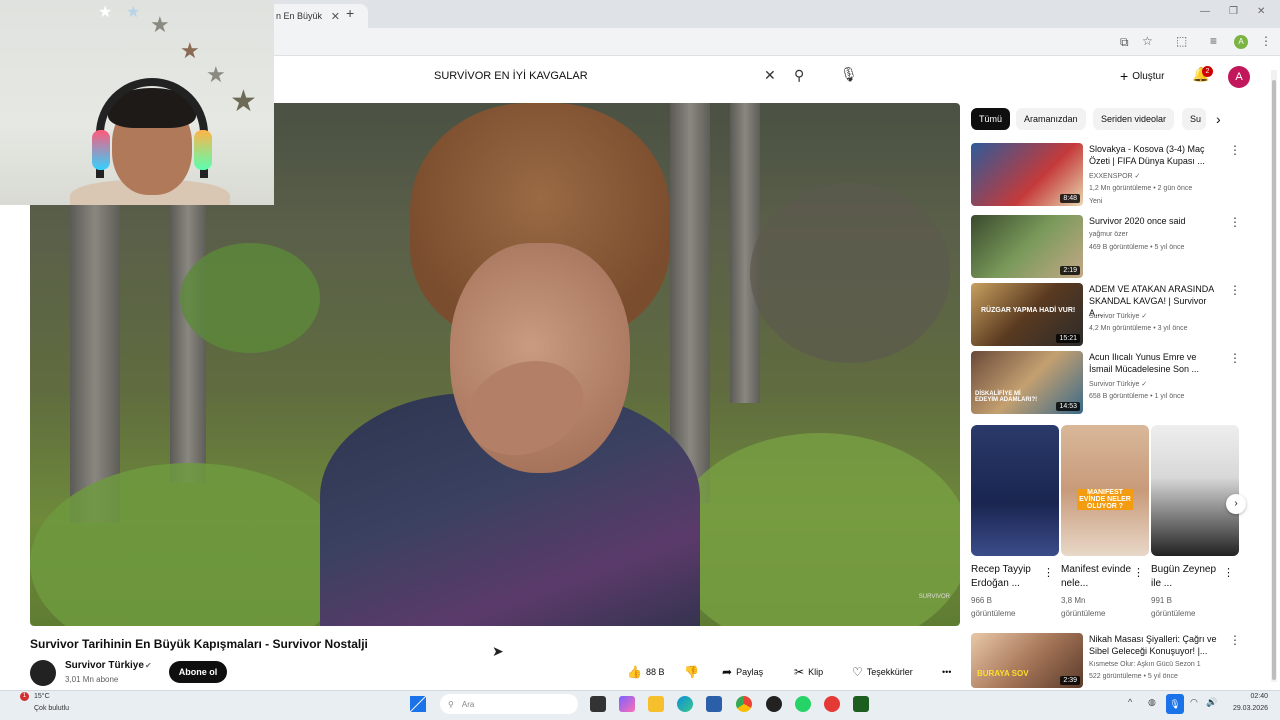 The image size is (1280, 720). I want to click on media-control-icon: ≡, so click(1213, 41).